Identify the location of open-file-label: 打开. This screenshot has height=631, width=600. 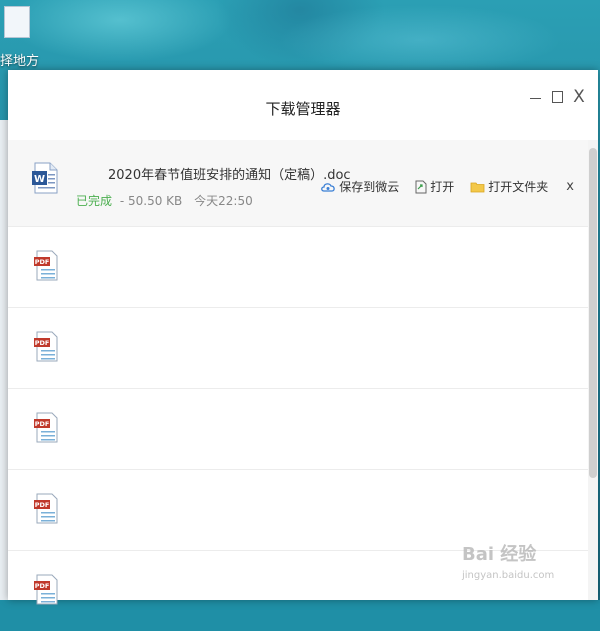
(442, 187).